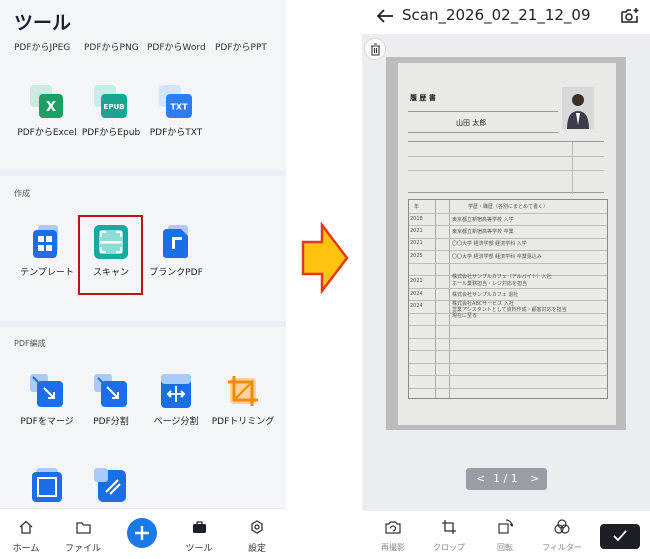  I want to click on nav-home: ホーム, so click(26, 536).